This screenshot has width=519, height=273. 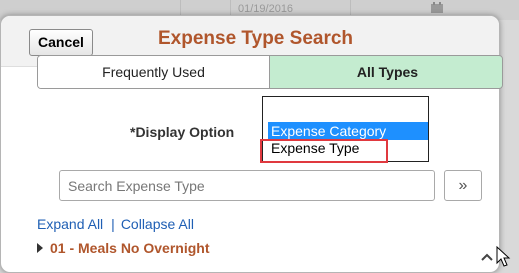 I want to click on dropdown-option-blank, so click(x=348, y=108).